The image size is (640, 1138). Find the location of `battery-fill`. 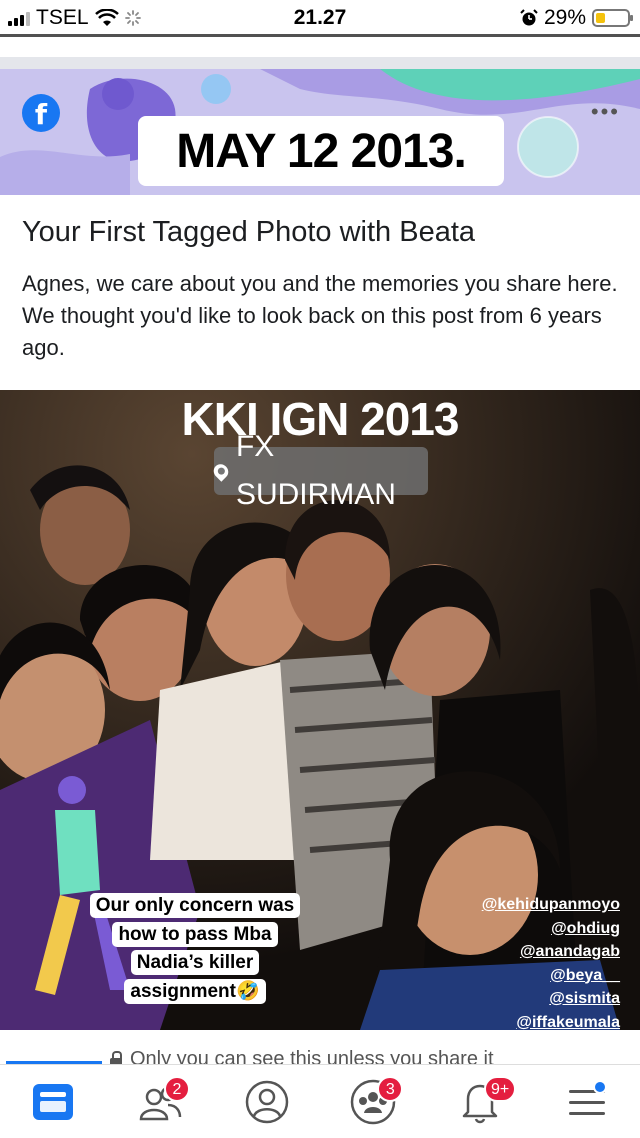

battery-fill is located at coordinates (600, 18).